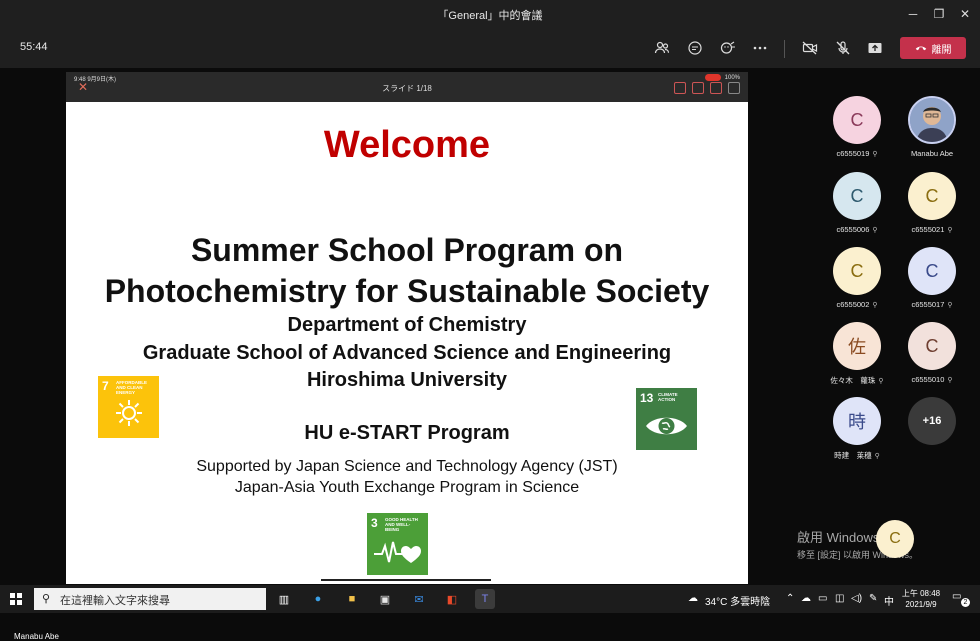 The image size is (980, 641). What do you see at coordinates (873, 598) in the screenshot?
I see `pen-tray-icon: ✎` at bounding box center [873, 598].